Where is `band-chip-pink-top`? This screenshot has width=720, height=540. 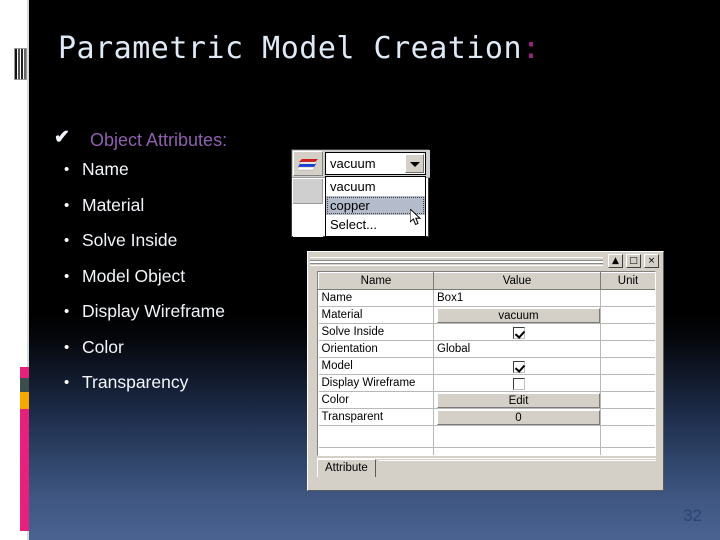 band-chip-pink-top is located at coordinates (24, 372).